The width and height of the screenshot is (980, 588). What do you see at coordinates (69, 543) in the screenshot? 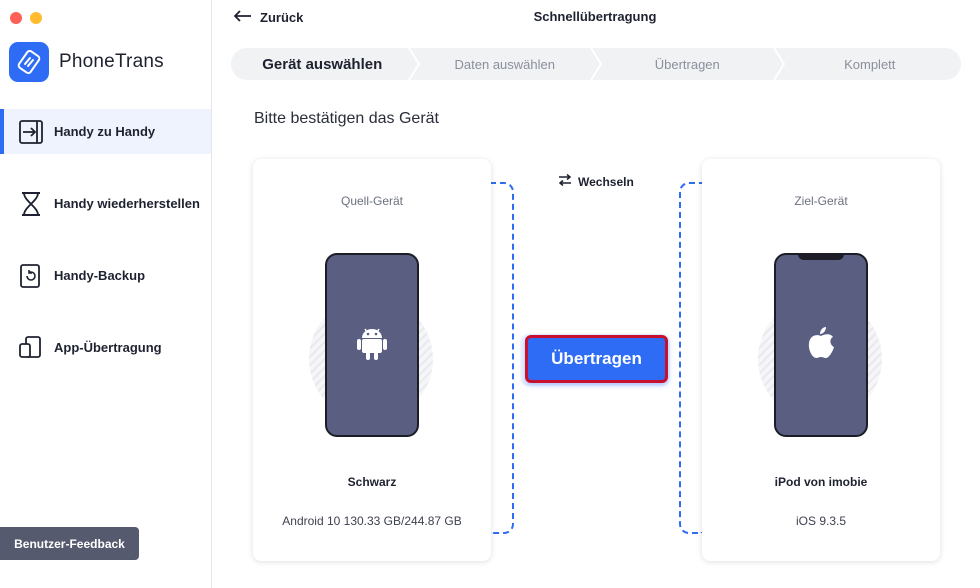
I see `user-feedback-button: Benutzer-Feedback` at bounding box center [69, 543].